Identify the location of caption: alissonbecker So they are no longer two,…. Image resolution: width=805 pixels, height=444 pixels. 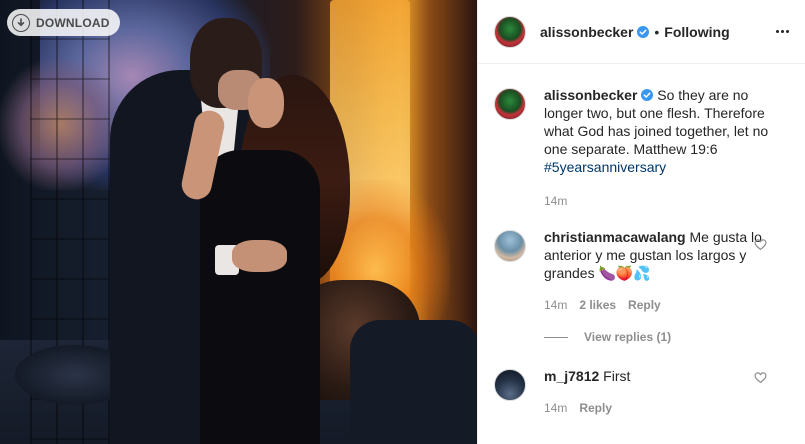
(641, 148).